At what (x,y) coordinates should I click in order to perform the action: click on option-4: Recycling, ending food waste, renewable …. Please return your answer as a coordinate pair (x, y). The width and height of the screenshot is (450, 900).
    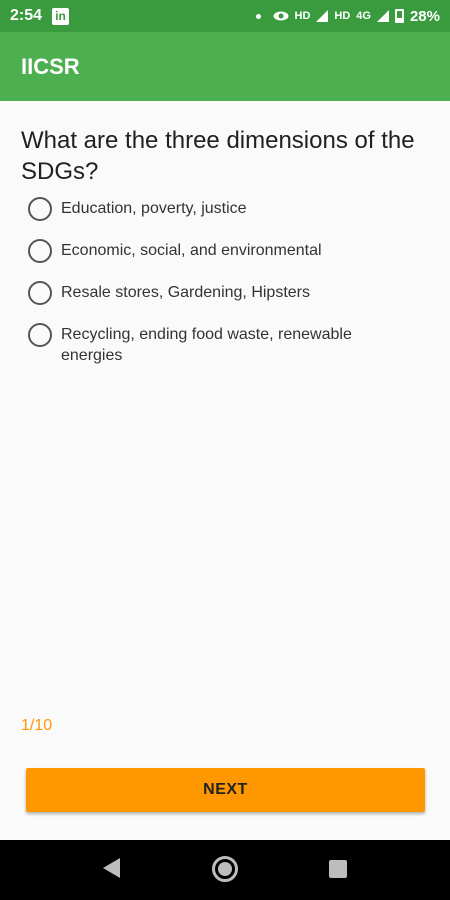
    Looking at the image, I should click on (228, 344).